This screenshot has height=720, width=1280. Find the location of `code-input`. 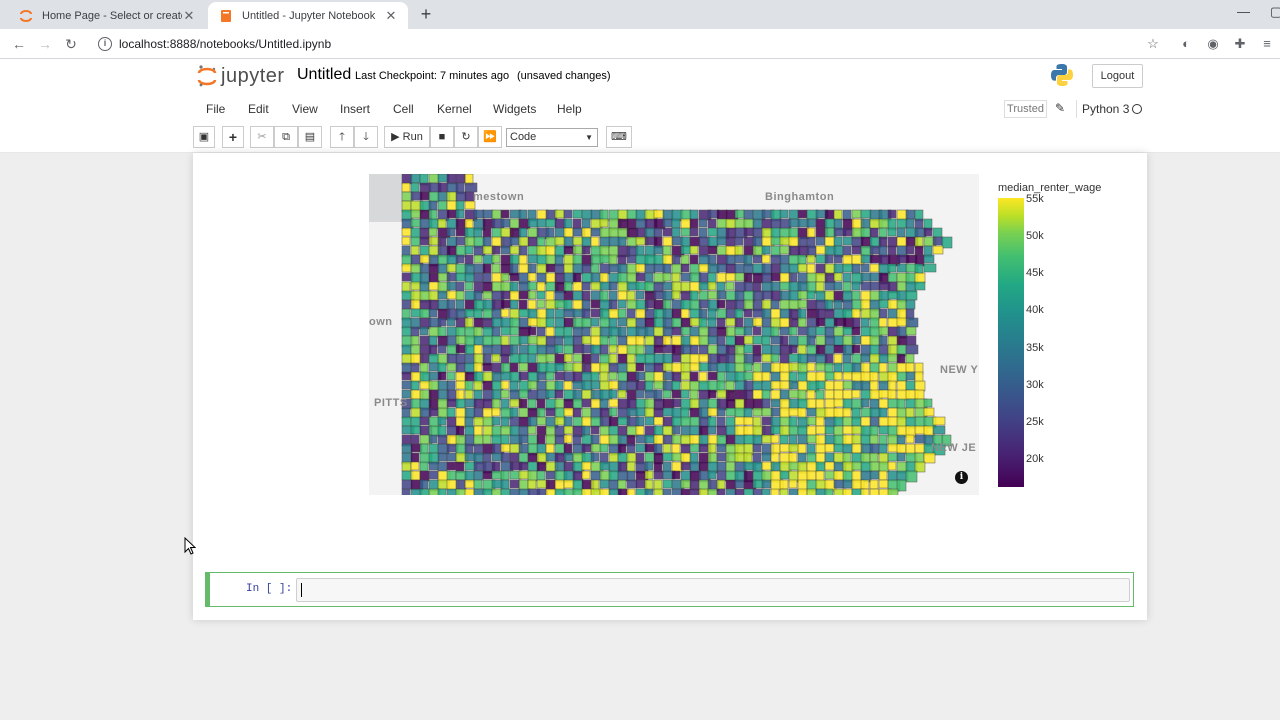

code-input is located at coordinates (713, 590).